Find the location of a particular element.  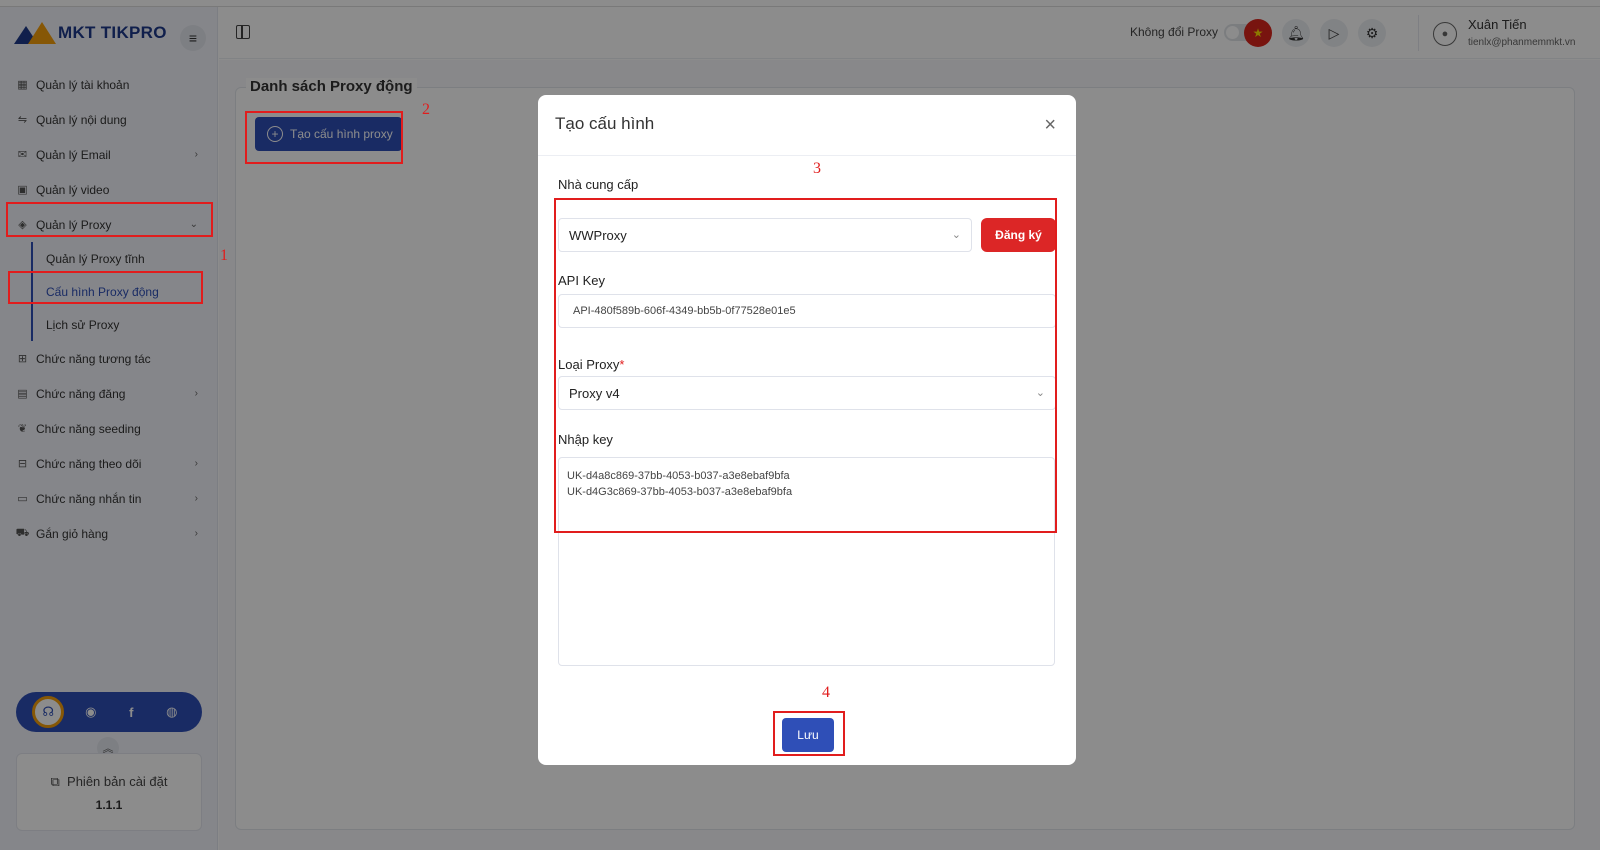

annotation-number: 4 is located at coordinates (826, 692).